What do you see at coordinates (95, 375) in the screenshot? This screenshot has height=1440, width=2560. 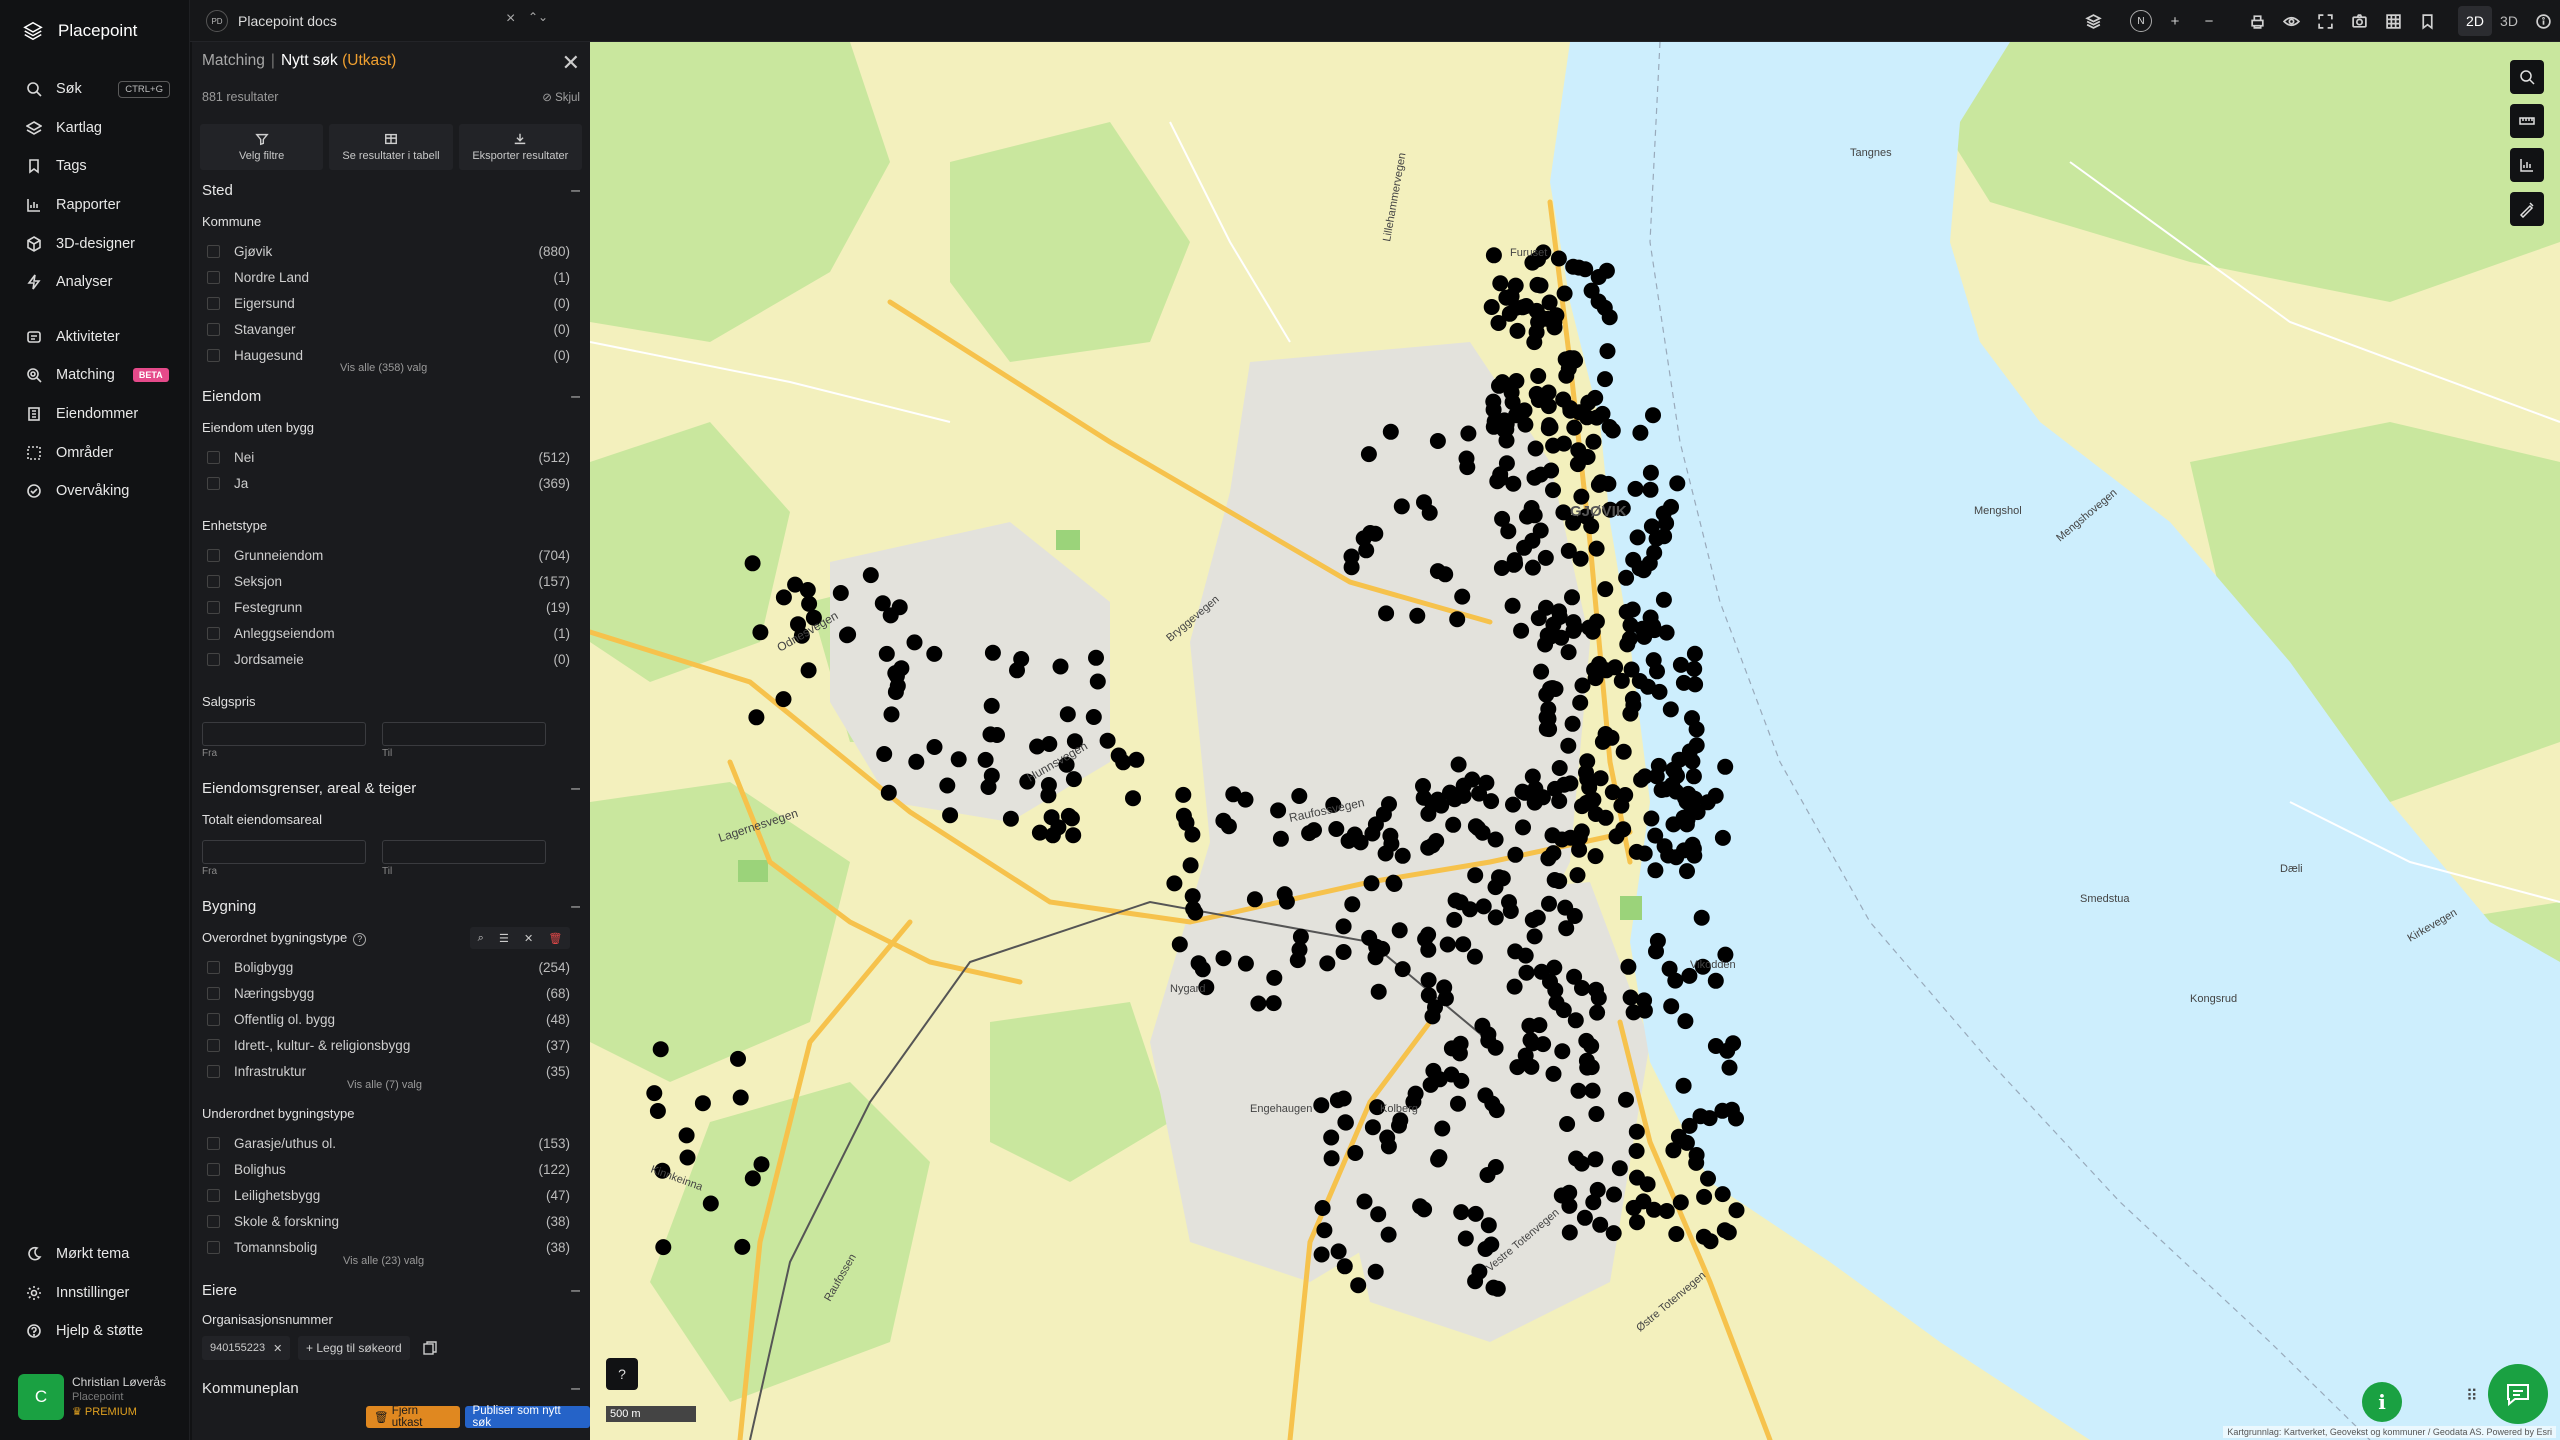 I see `nav-item-matching: Matching BETA` at bounding box center [95, 375].